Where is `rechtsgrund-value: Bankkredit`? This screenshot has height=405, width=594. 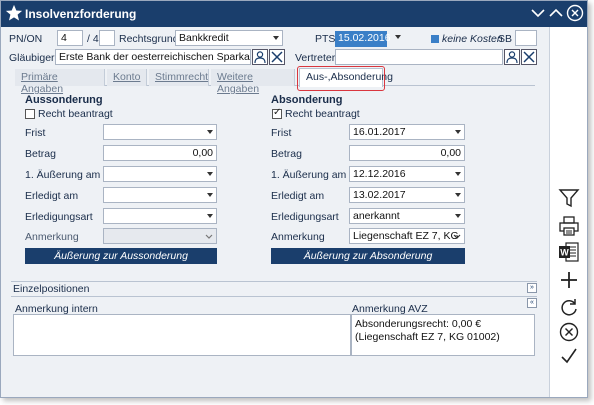
rechtsgrund-value: Bankkredit is located at coordinates (204, 38).